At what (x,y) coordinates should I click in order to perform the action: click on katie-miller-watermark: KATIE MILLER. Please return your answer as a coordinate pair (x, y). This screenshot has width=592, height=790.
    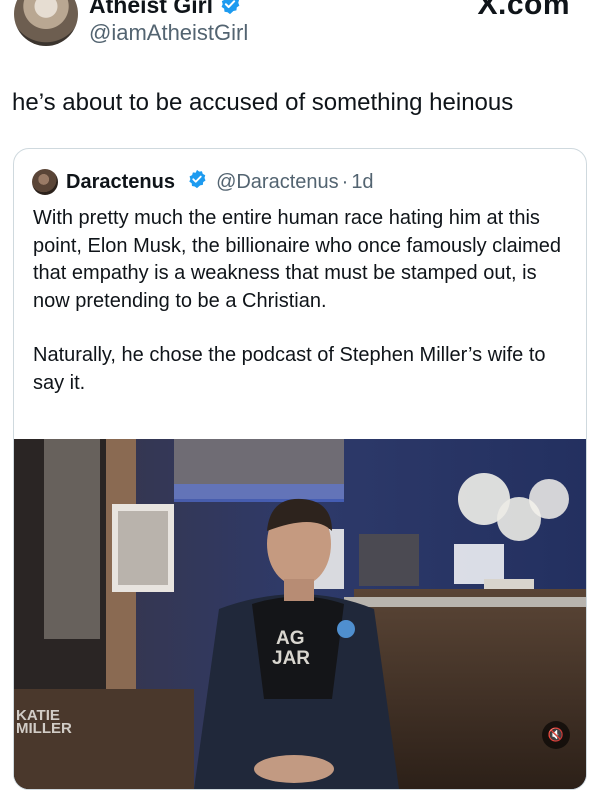
    Looking at the image, I should click on (44, 722).